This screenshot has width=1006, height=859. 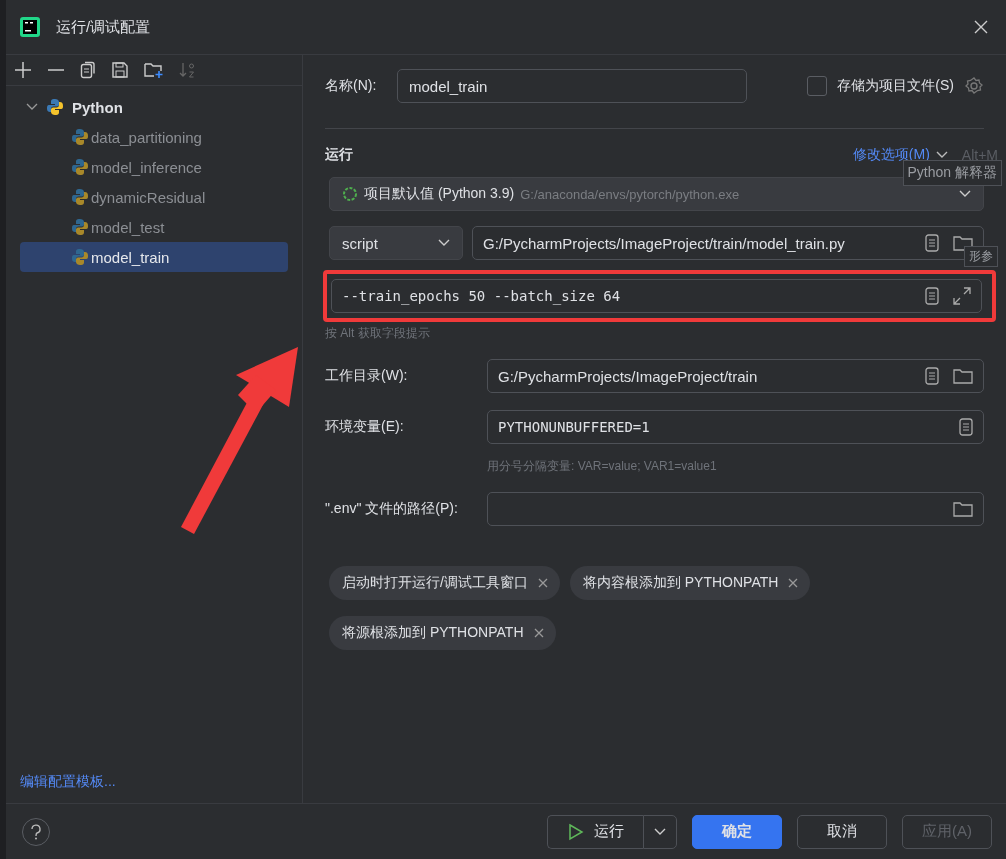 I want to click on dropdown-button, so click(x=660, y=831).